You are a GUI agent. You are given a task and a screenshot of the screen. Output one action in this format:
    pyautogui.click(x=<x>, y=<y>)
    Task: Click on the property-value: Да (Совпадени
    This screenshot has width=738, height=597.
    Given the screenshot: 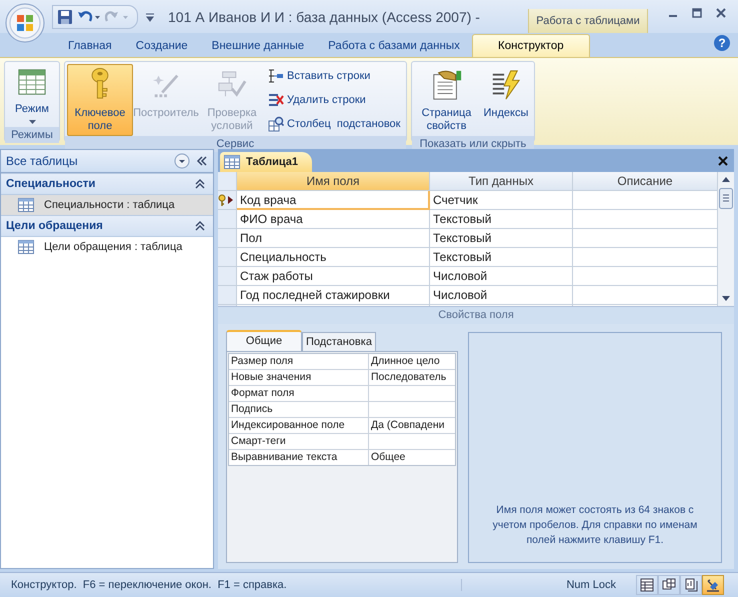 What is the action you would take?
    pyautogui.click(x=412, y=425)
    